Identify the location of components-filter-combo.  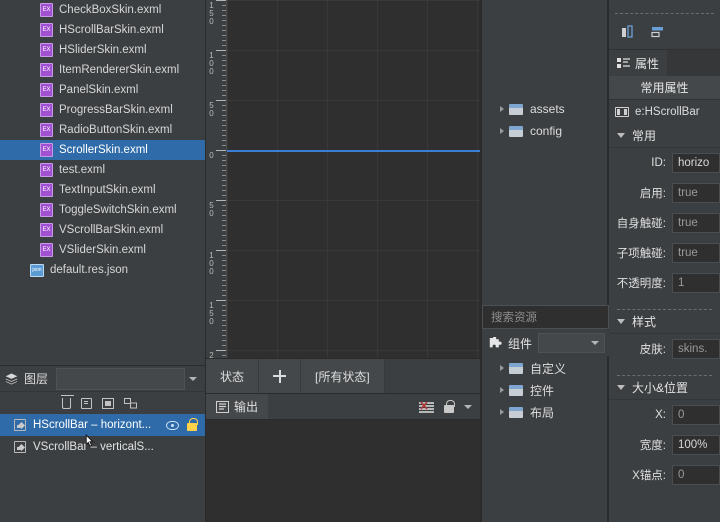
(571, 343).